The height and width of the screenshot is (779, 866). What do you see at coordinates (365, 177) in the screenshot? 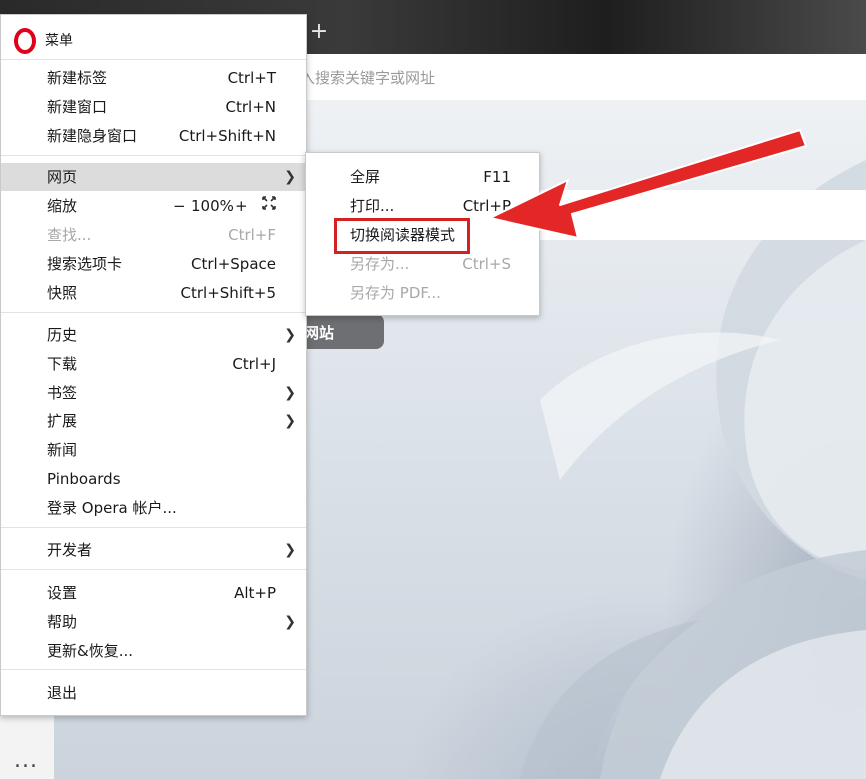
I see `submenu-item-label: 全屏` at bounding box center [365, 177].